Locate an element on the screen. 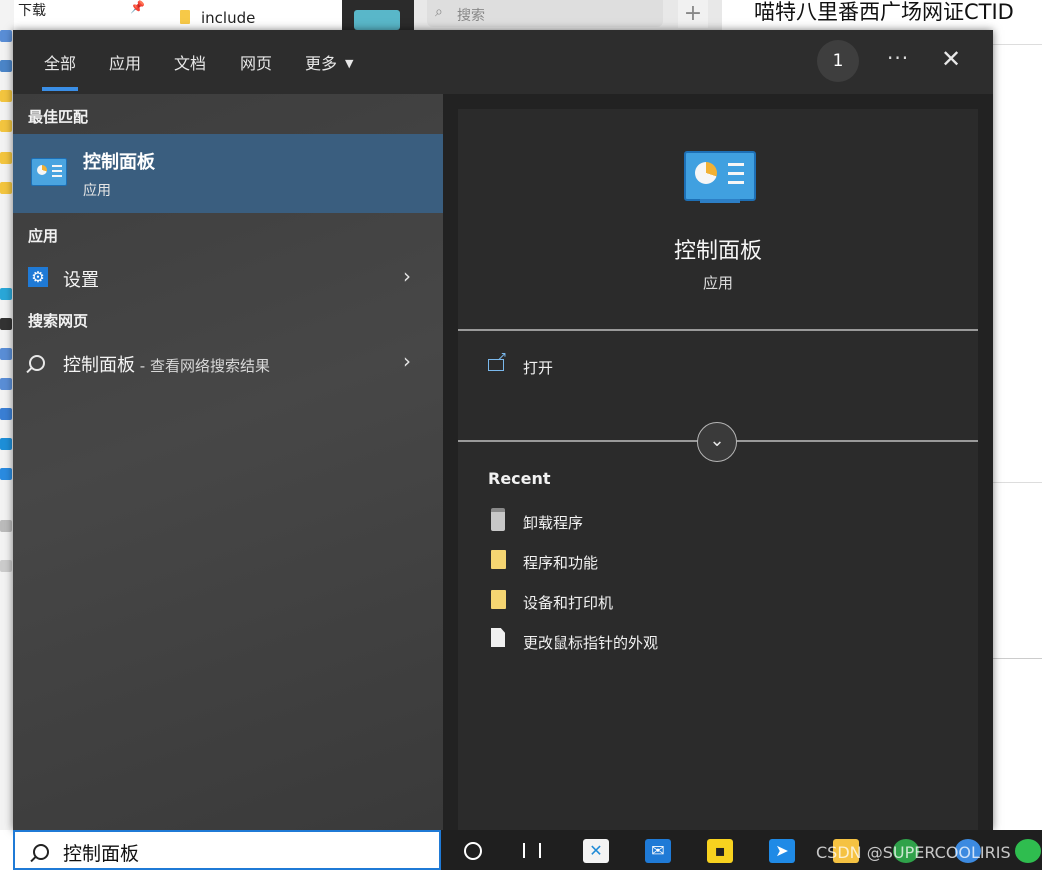 This screenshot has width=1042, height=870. recent-item-devices: 设备和打印机 is located at coordinates (723, 603).